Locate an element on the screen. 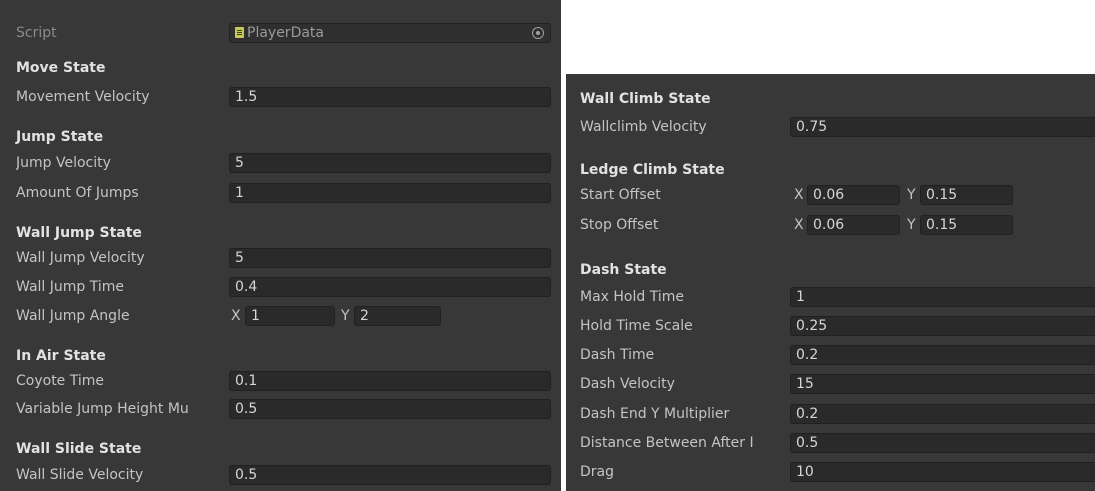 Image resolution: width=1095 pixels, height=491 pixels. field-row-wall-jump-time: Wall Jump Time 0.4 is located at coordinates (280, 287).